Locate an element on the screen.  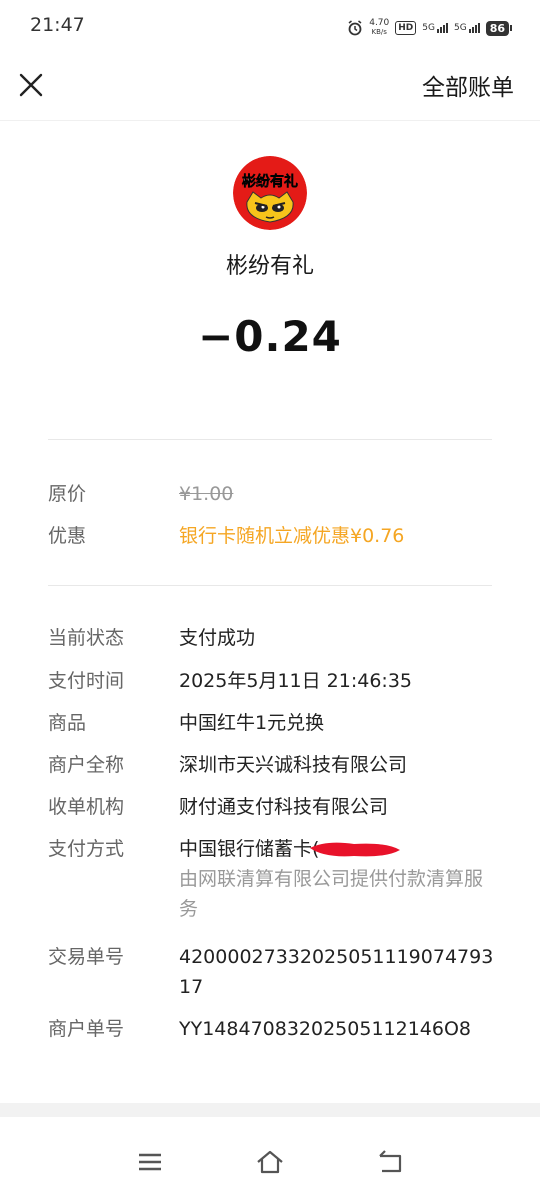
menu-icon is located at coordinates (150, 1162).